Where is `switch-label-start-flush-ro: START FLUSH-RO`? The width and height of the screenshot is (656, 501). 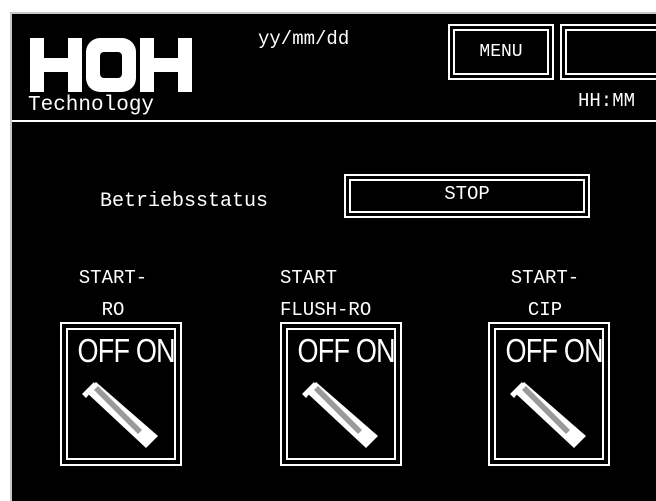 switch-label-start-flush-ro: START FLUSH-RO is located at coordinates (326, 294).